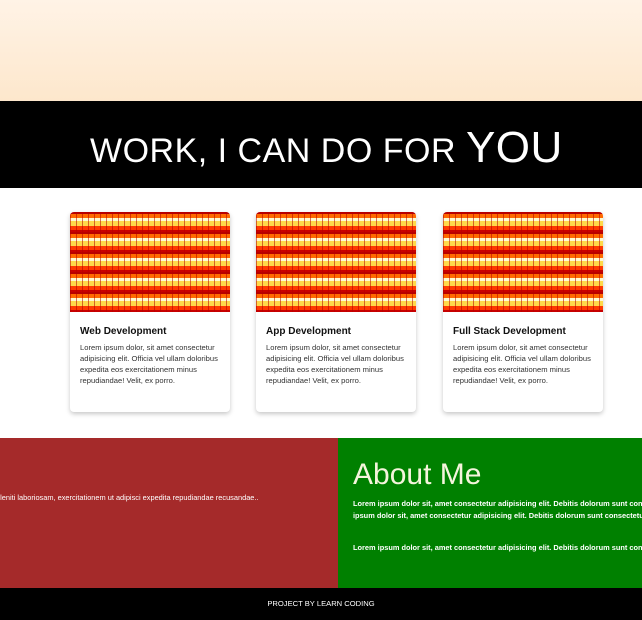 The width and height of the screenshot is (642, 620). What do you see at coordinates (509, 331) in the screenshot?
I see `service-card-title: Full Stack Development` at bounding box center [509, 331].